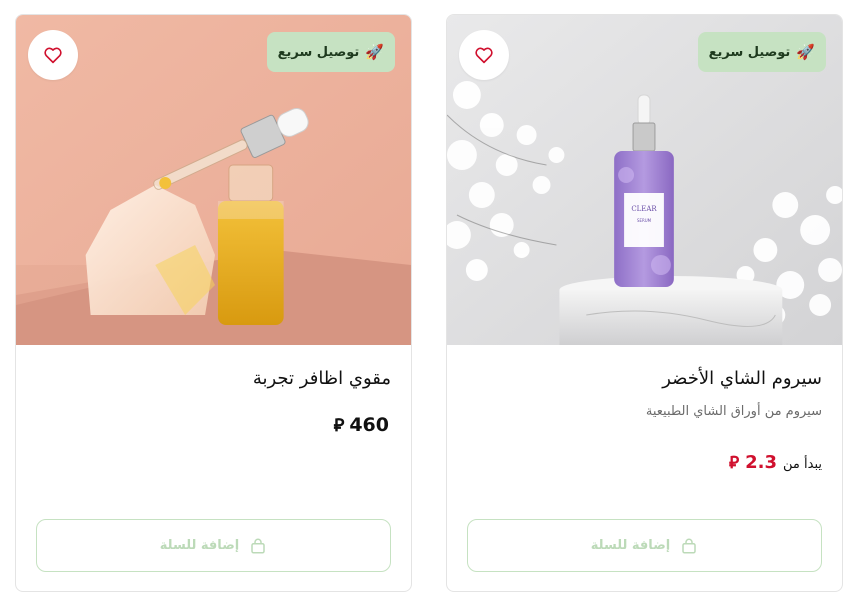 The width and height of the screenshot is (861, 603). What do you see at coordinates (761, 462) in the screenshot?
I see `price-amount: 2.3` at bounding box center [761, 462].